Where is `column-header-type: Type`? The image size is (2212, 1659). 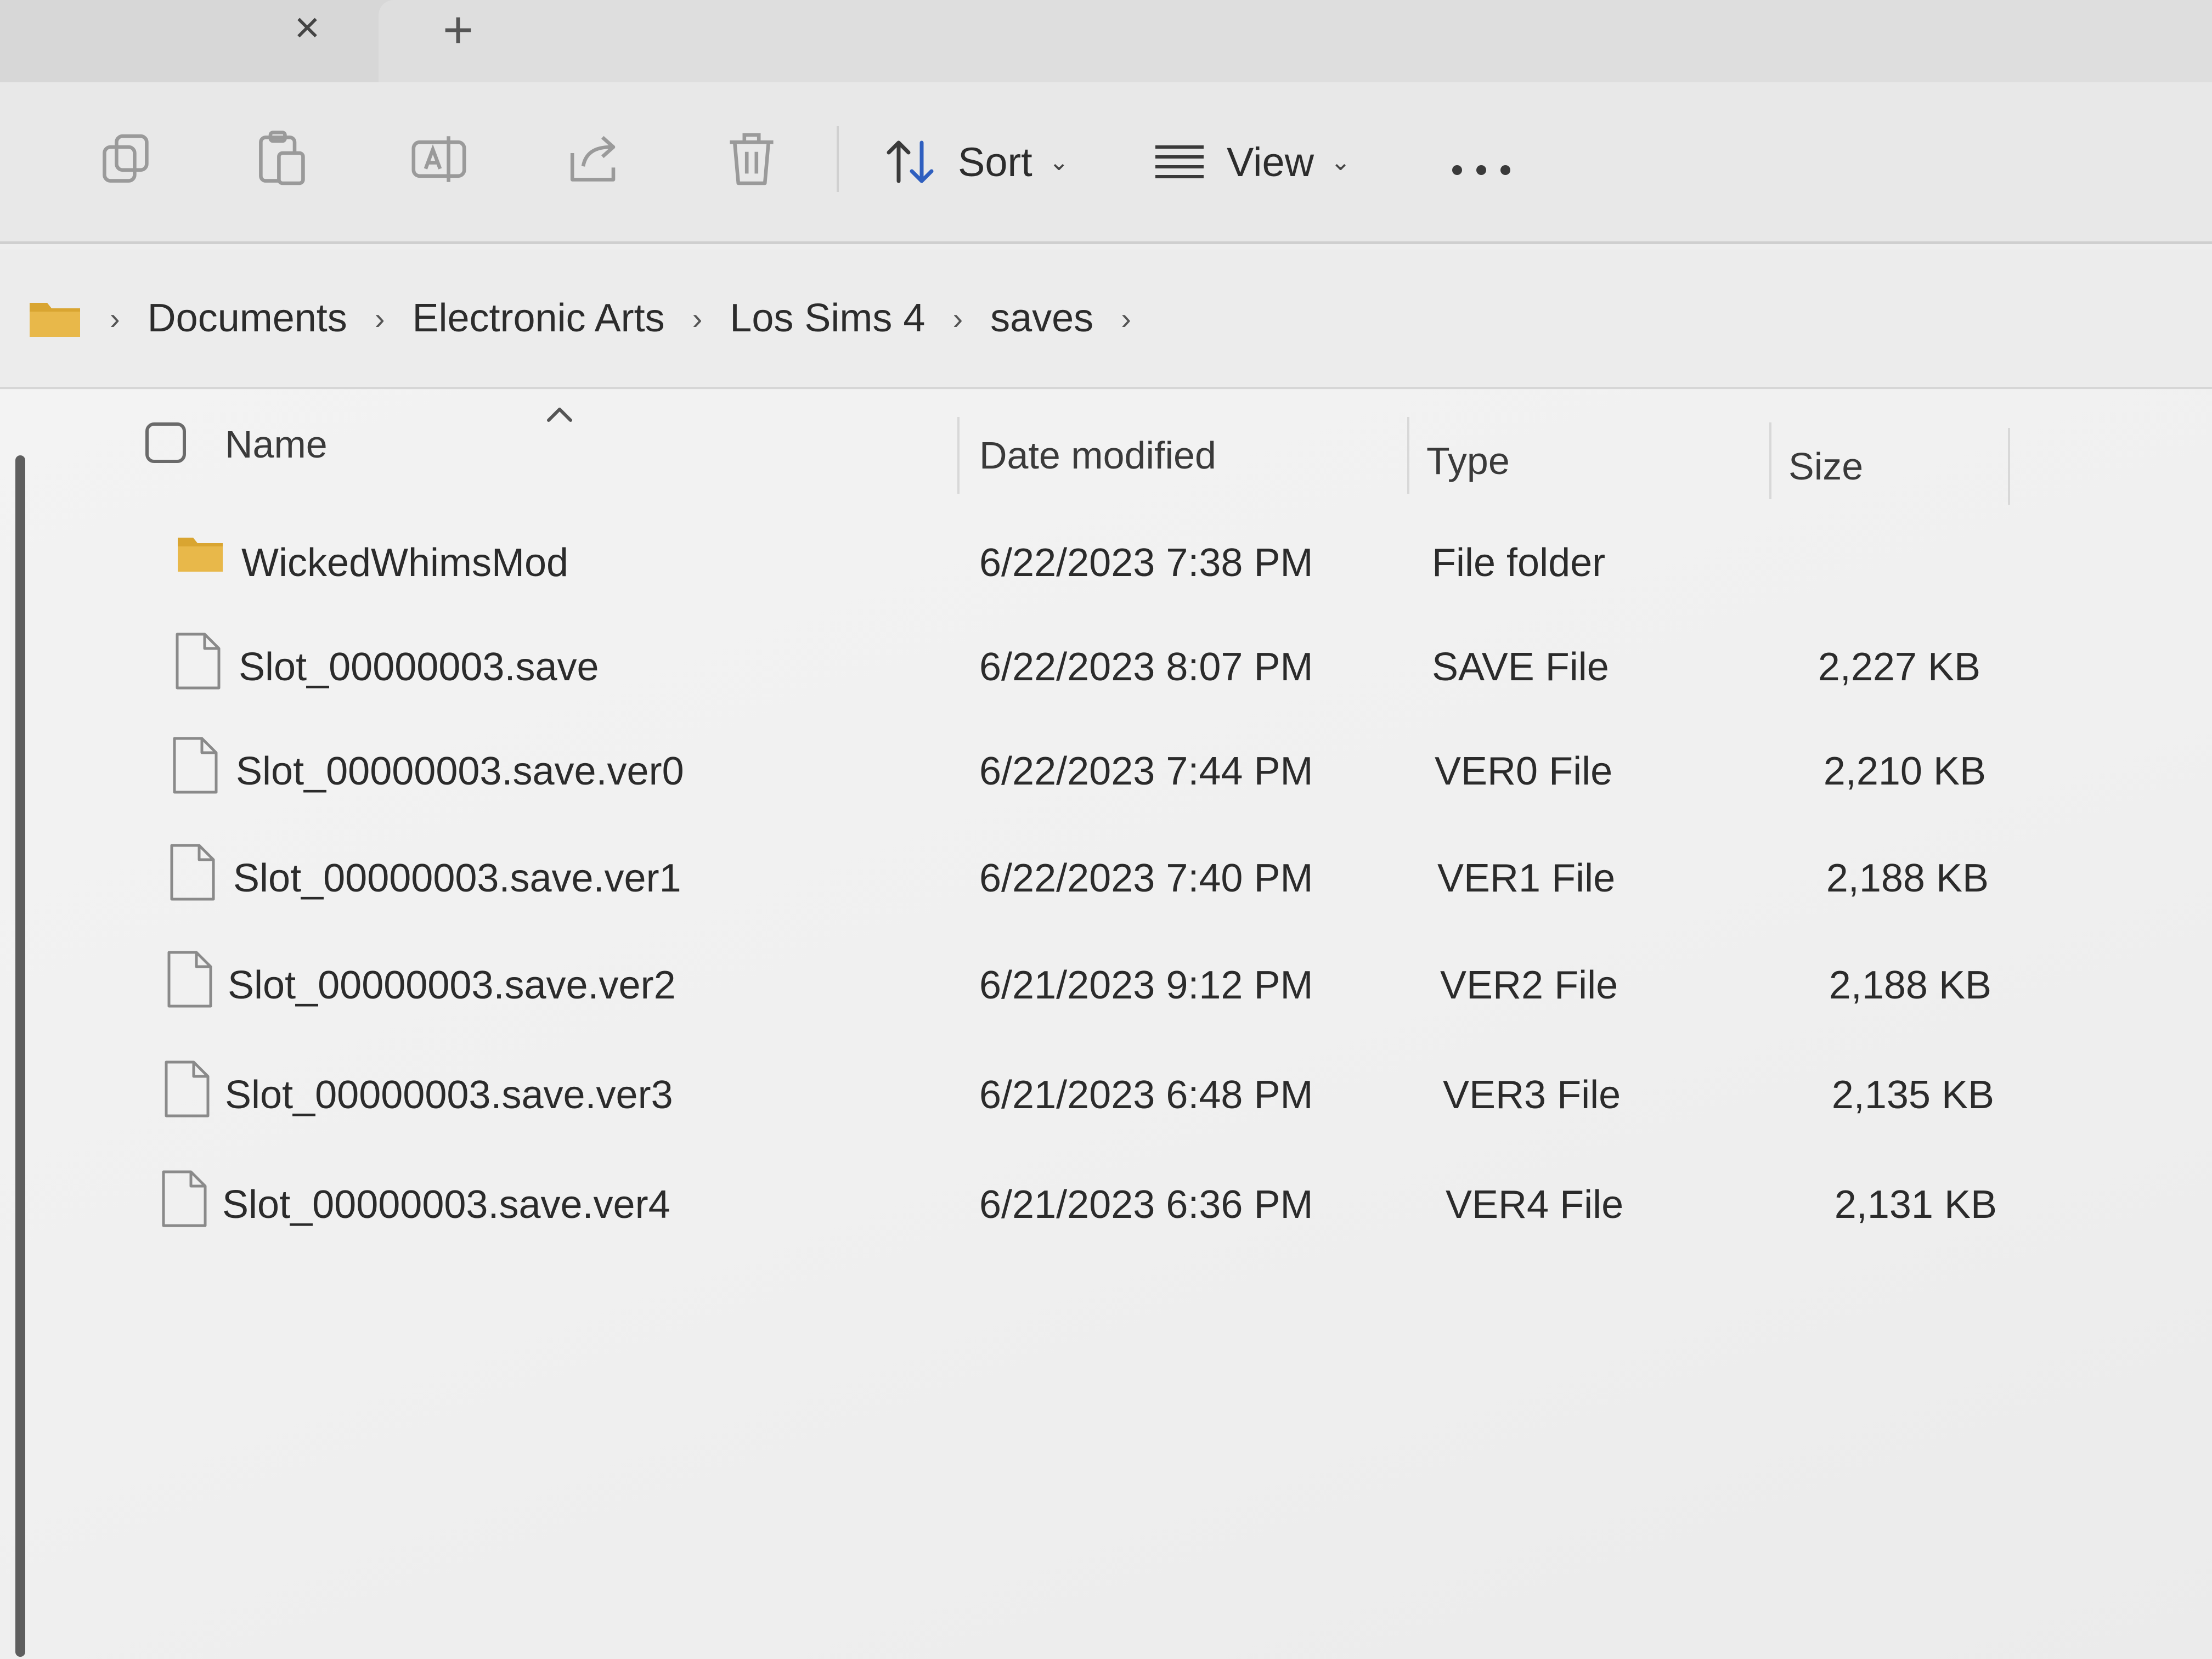
column-header-type: Type is located at coordinates (1468, 461).